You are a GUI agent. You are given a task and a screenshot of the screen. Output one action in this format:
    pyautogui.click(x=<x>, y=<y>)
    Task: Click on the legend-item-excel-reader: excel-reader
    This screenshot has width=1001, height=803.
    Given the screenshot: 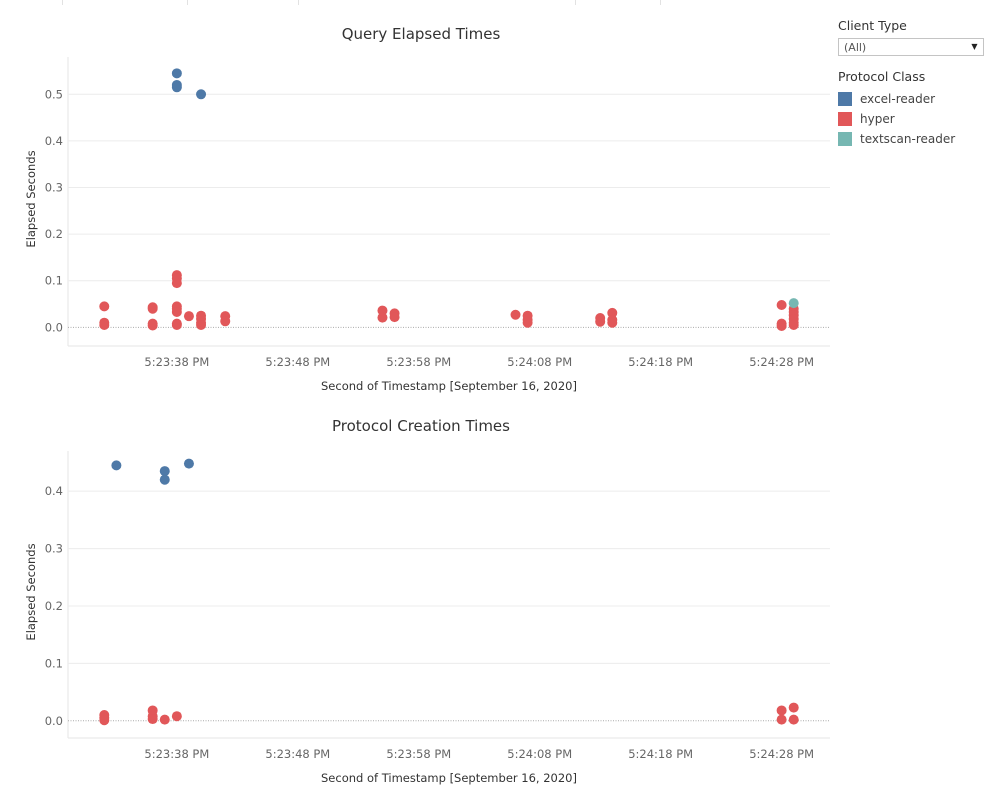 What is the action you would take?
    pyautogui.click(x=913, y=99)
    